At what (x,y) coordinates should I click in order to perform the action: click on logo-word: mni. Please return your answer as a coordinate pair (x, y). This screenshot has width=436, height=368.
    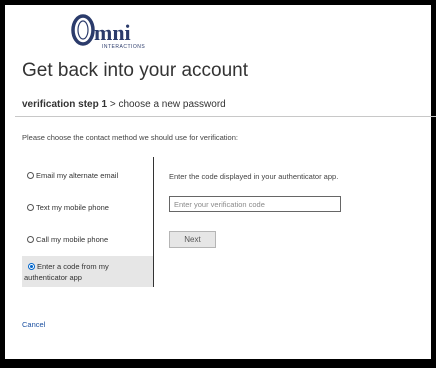
    Looking at the image, I should click on (112, 32).